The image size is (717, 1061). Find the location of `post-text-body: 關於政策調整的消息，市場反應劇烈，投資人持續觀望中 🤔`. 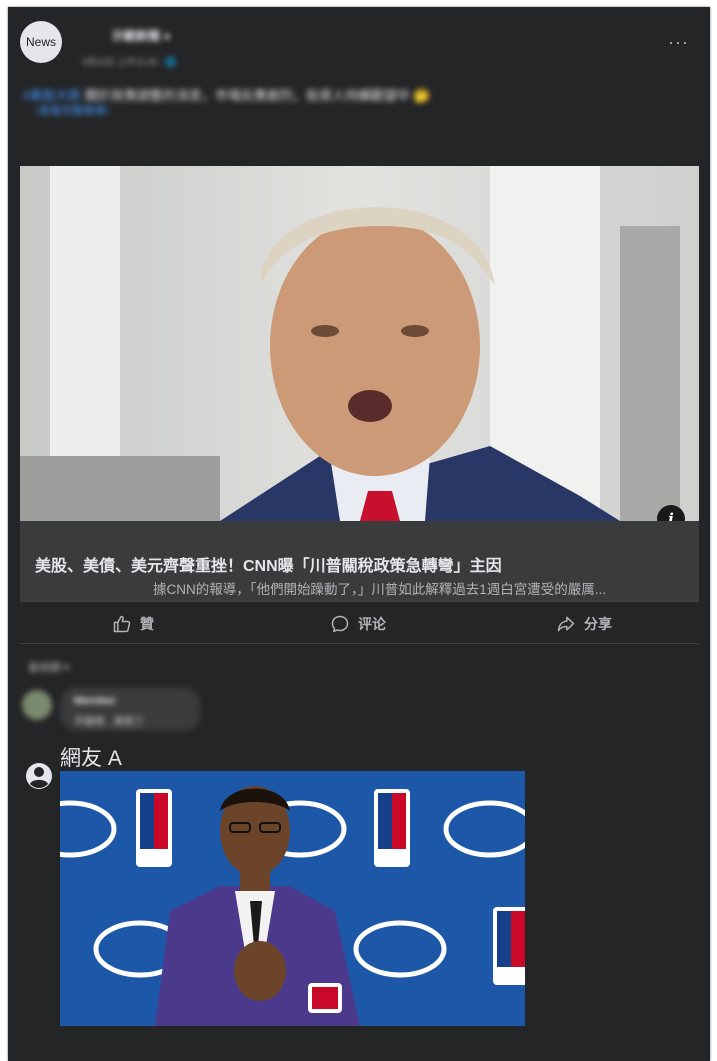

post-text-body: 關於政策調整的消息，市場反應劇烈，投資人持續觀望中 🤔 is located at coordinates (255, 95).